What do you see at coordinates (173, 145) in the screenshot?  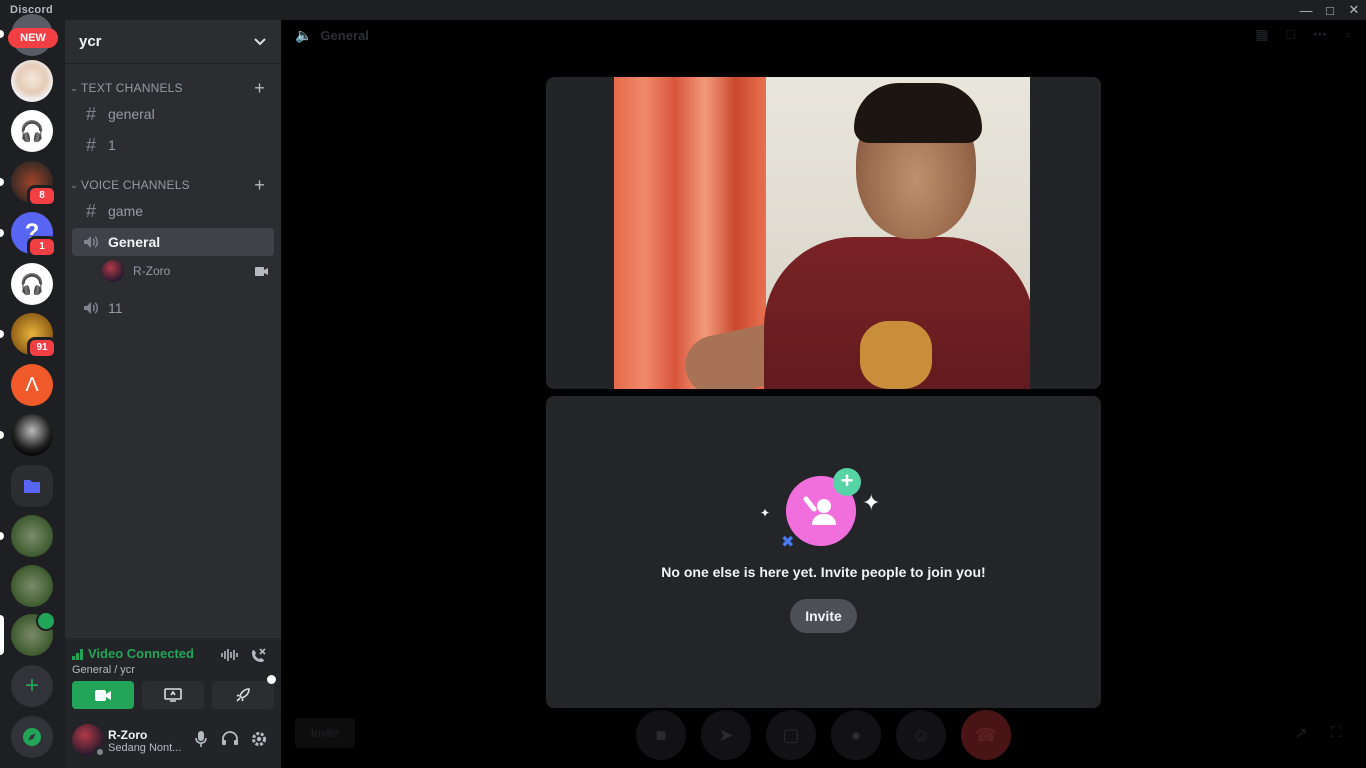 I see `channel-1: # 1` at bounding box center [173, 145].